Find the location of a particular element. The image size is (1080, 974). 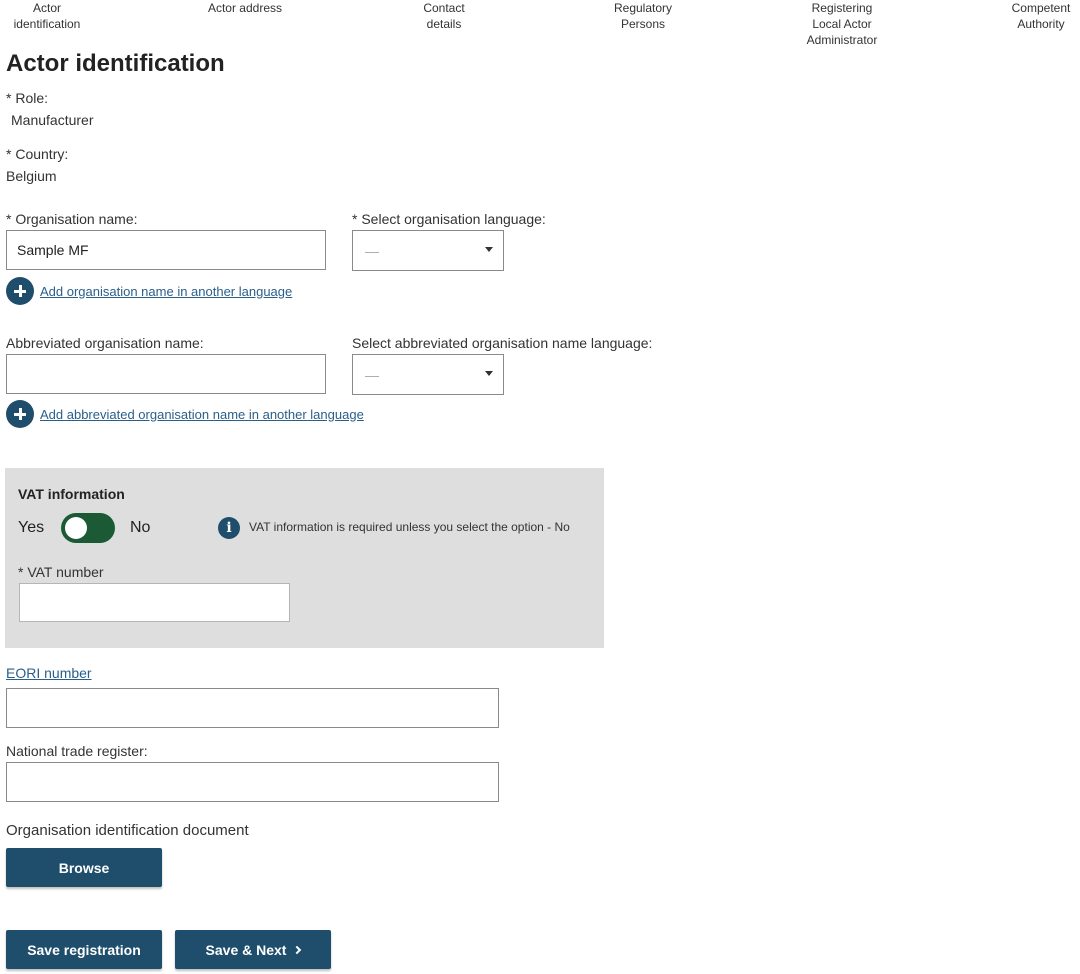

eori-number-input is located at coordinates (252, 708).